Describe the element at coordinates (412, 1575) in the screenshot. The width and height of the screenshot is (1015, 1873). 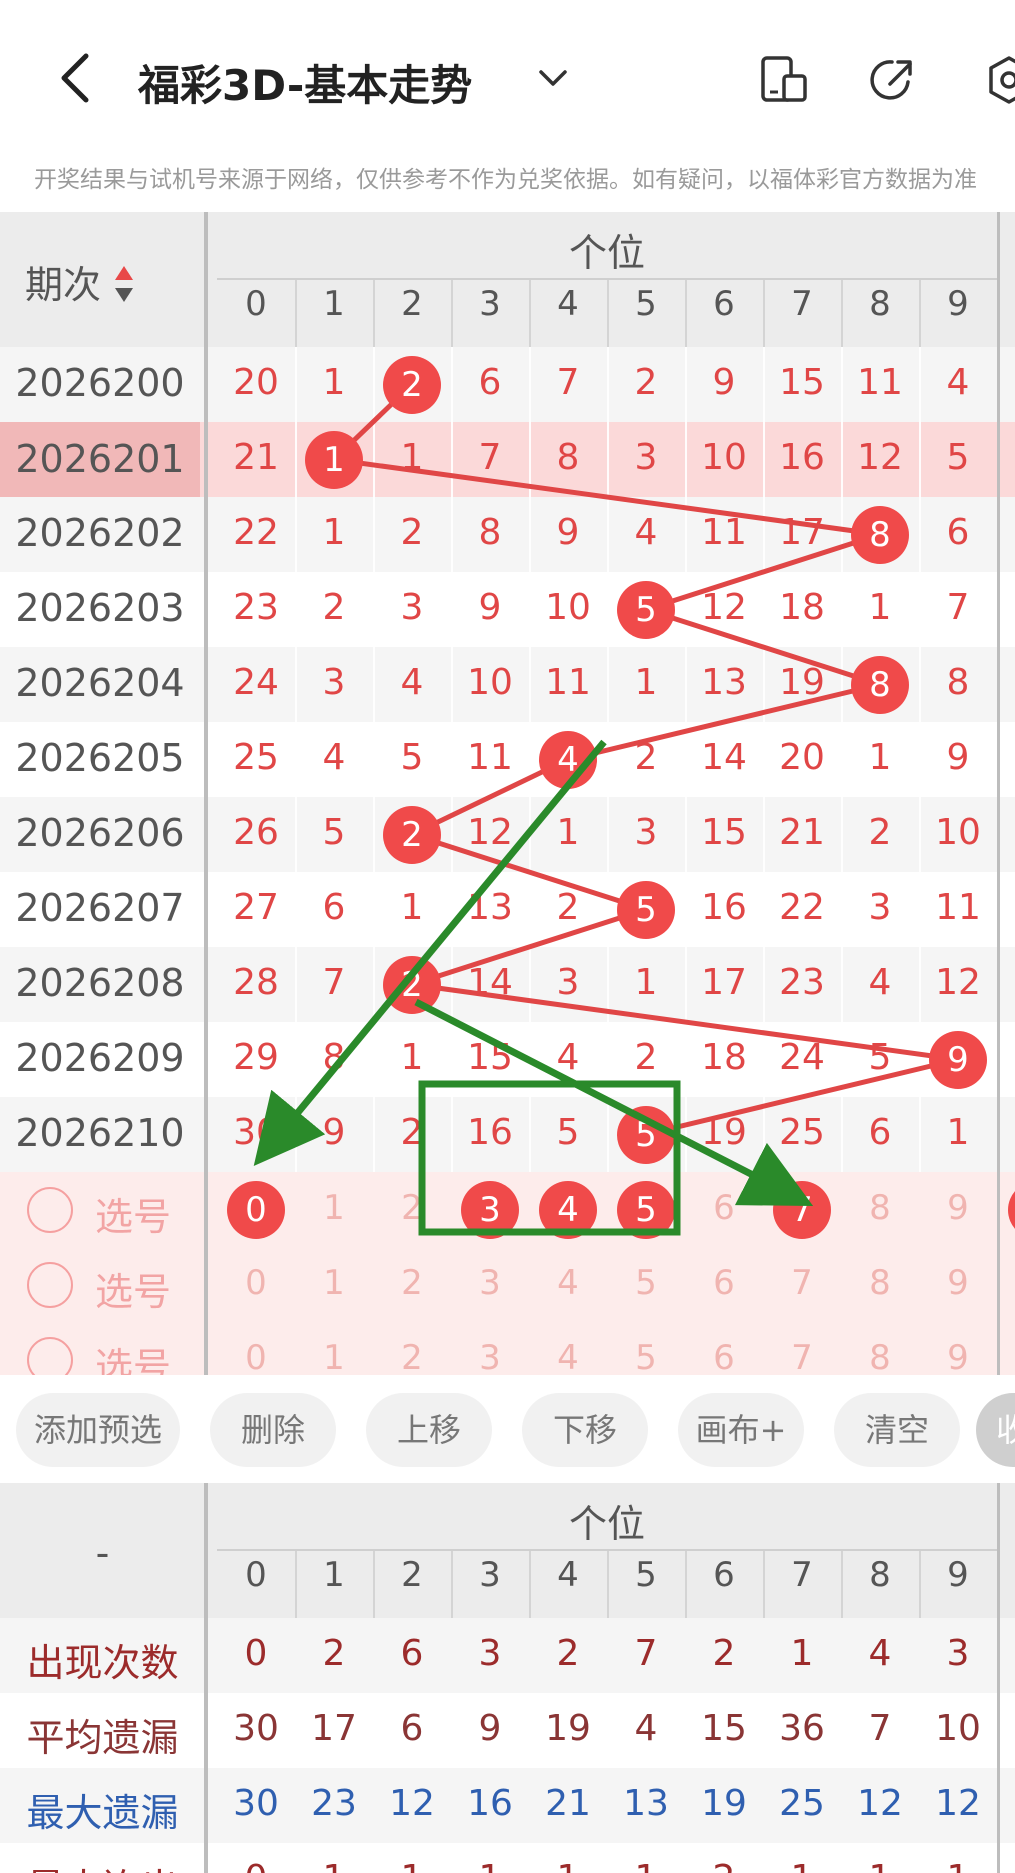
I see `stats-digit-header-2: 2` at that location.